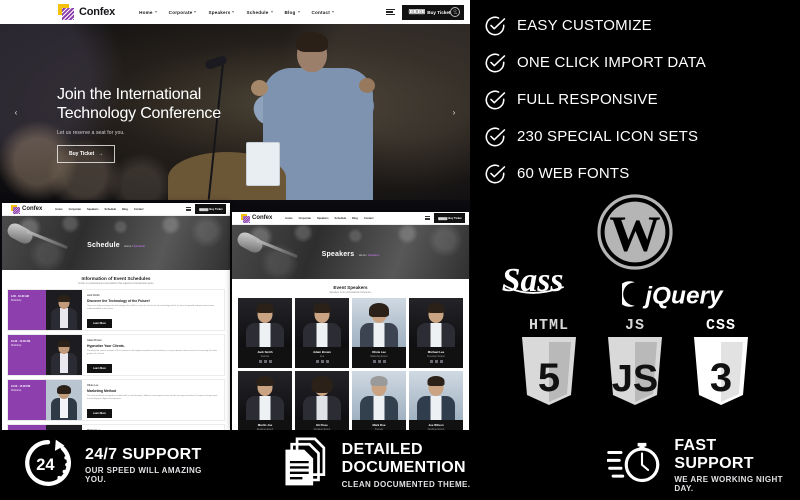  What do you see at coordinates (721, 371) in the screenshot?
I see `css3-shield-icon: 3` at bounding box center [721, 371].